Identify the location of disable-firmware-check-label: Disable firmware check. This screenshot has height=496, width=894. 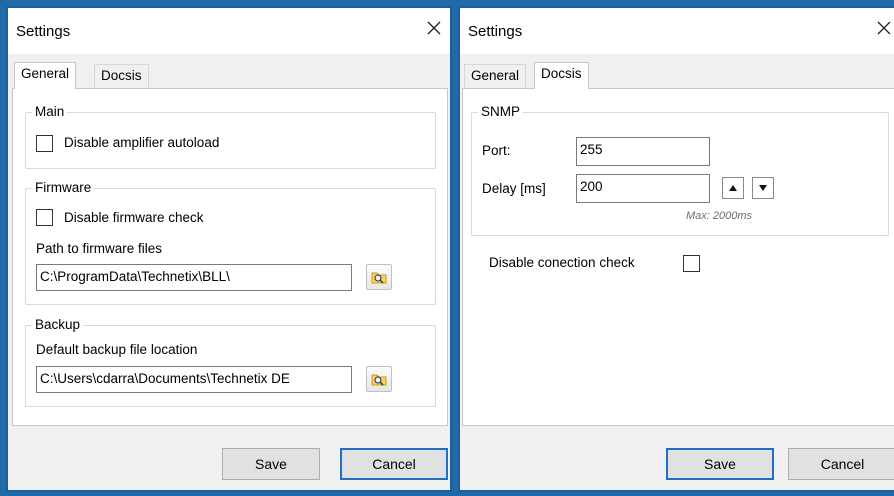
(134, 217).